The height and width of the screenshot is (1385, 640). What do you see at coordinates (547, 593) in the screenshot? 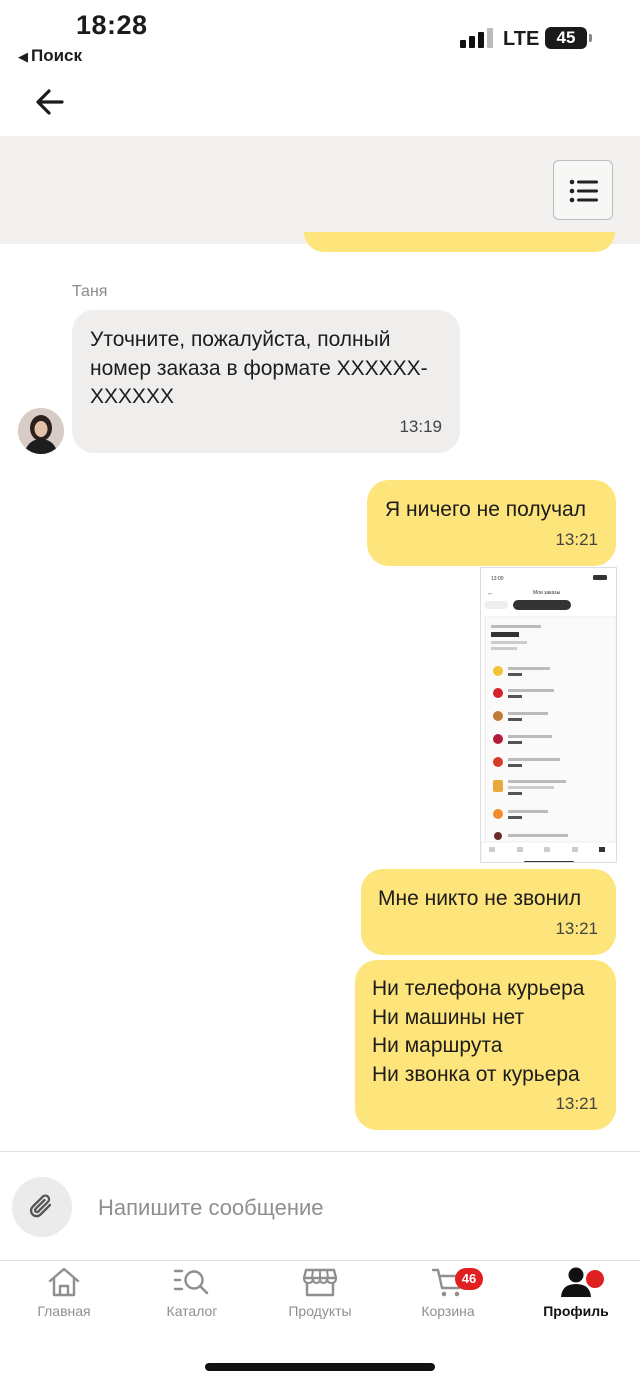
I see `svg-text: Мои заказы` at bounding box center [547, 593].